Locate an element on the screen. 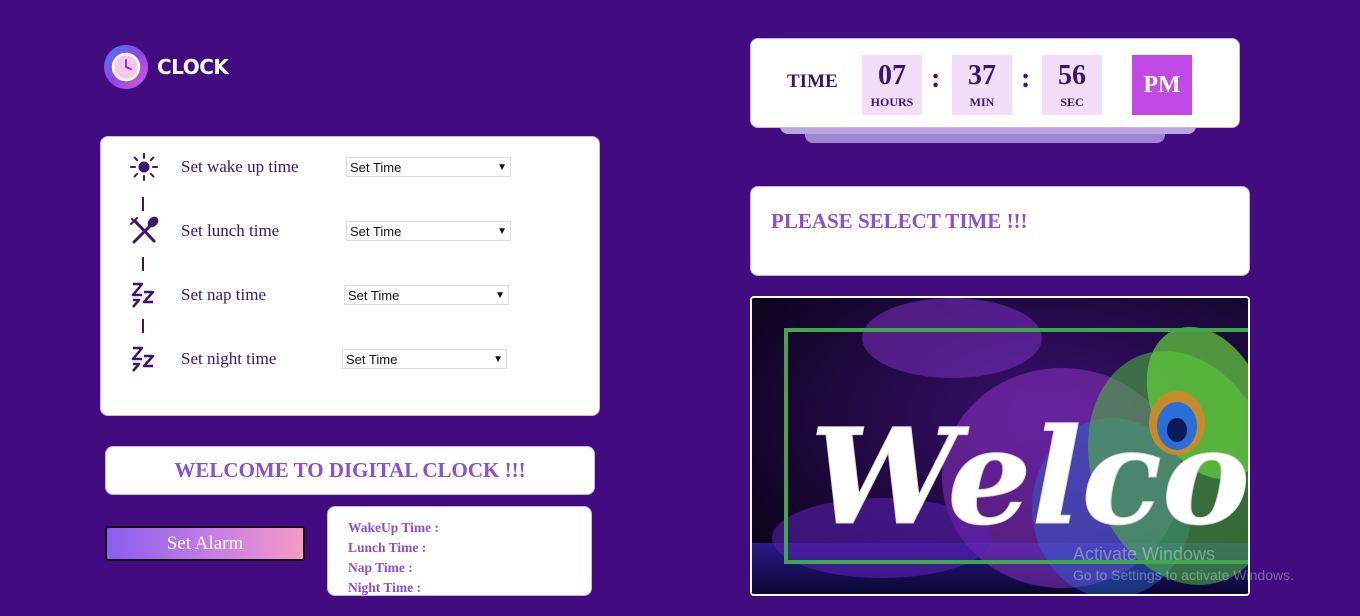 The image size is (1360, 616). status-message: PLEASE SELECT TIME !!! is located at coordinates (1000, 231).